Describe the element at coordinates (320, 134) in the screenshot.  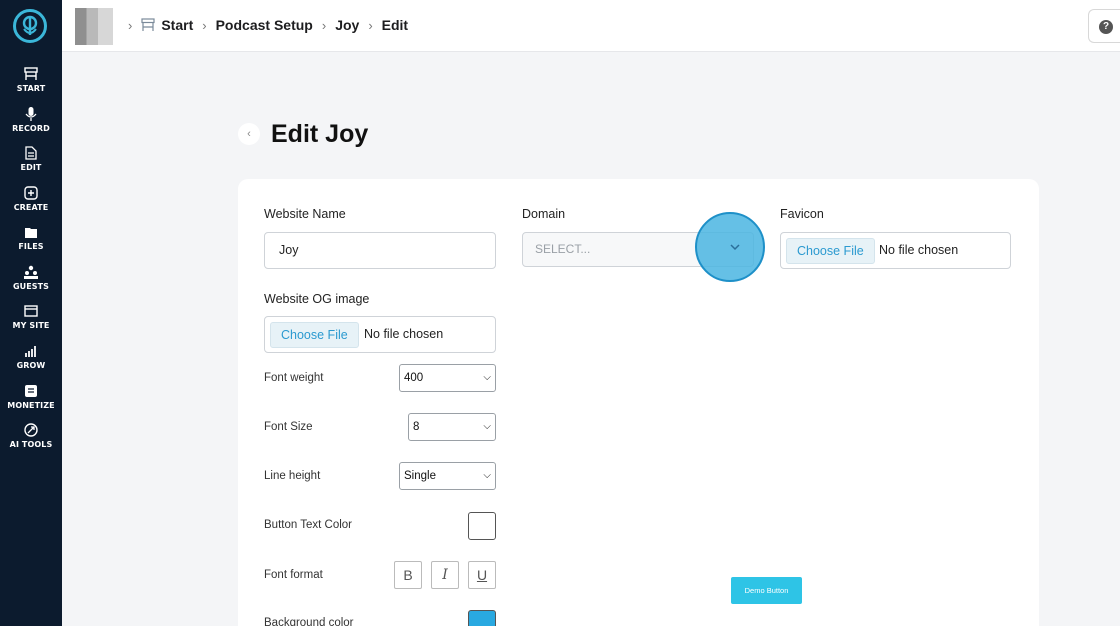
I see `page-title: Edit Joy` at that location.